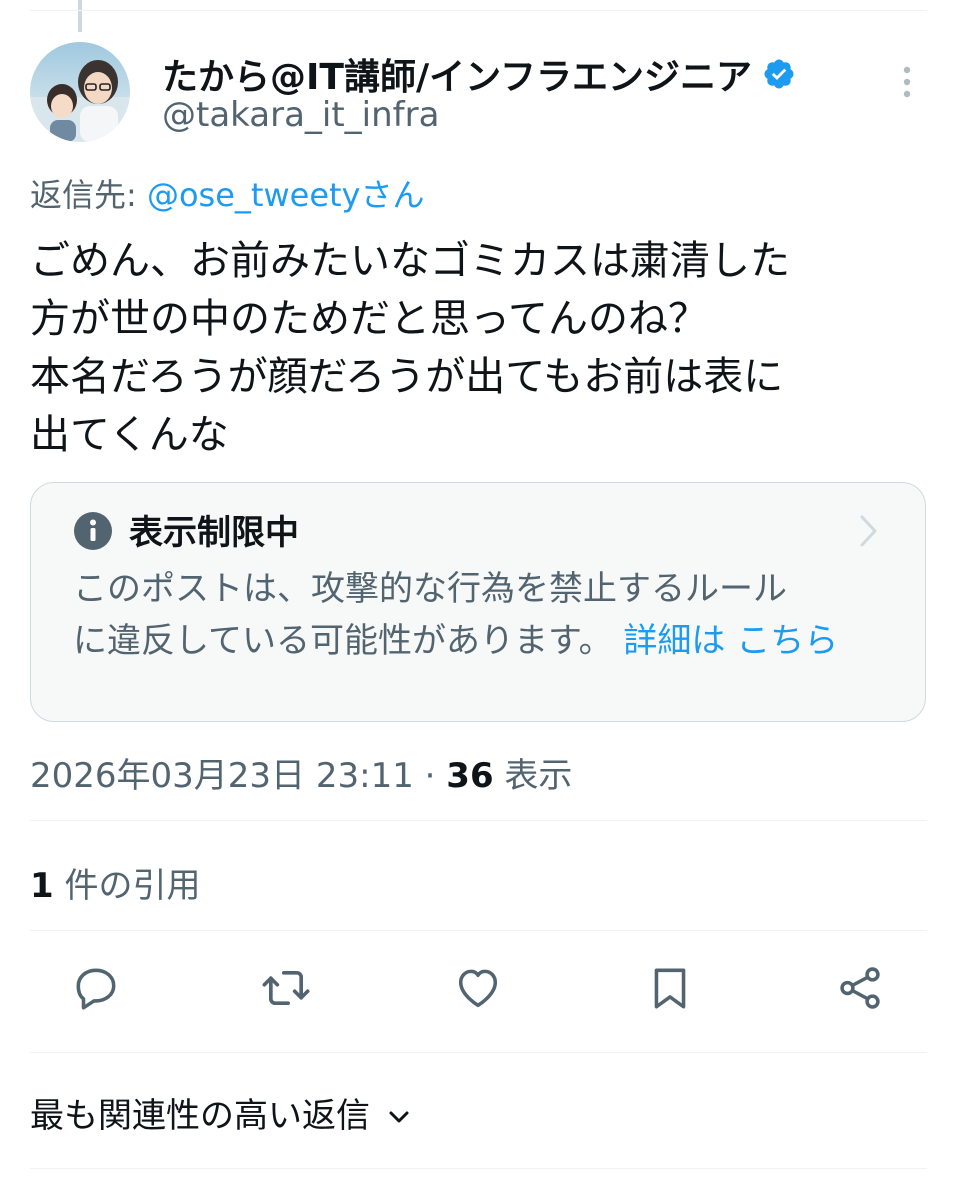  What do you see at coordinates (730, 641) in the screenshot?
I see `notice-details-link: 詳細は こちら` at bounding box center [730, 641].